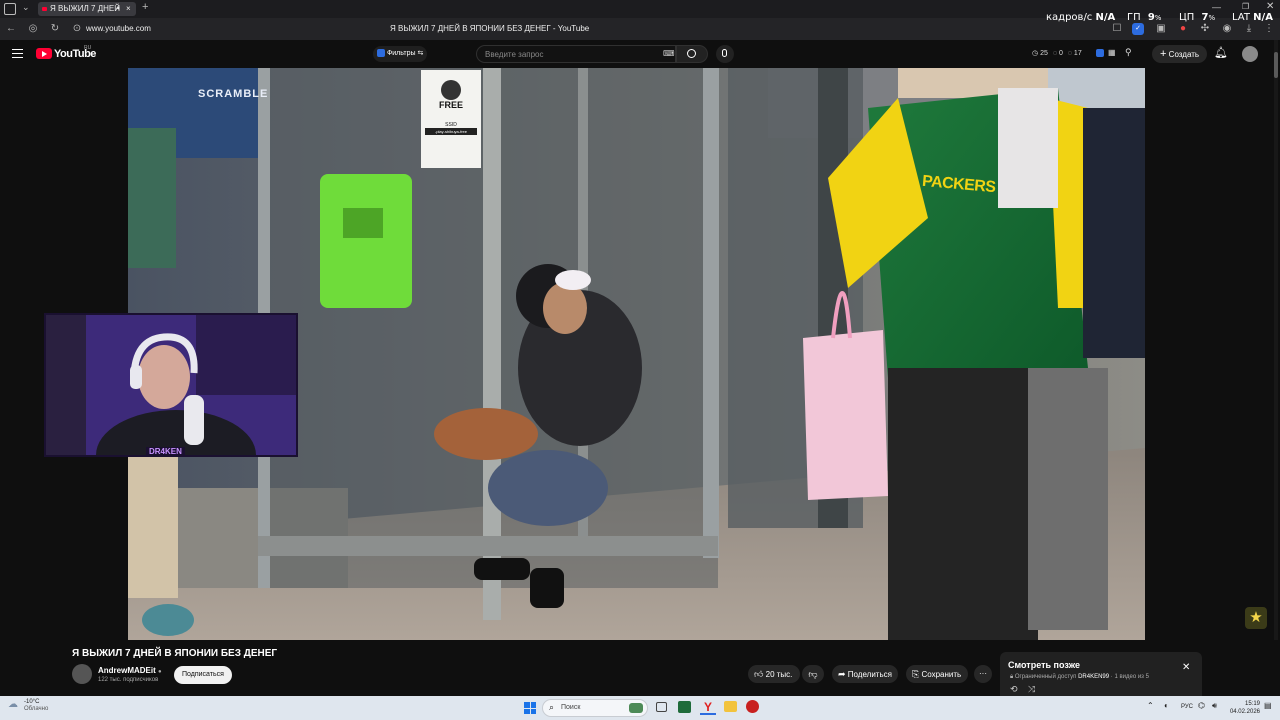 The width and height of the screenshot is (1280, 720). What do you see at coordinates (82, 674) in the screenshot?
I see `channel-avatar` at bounding box center [82, 674].